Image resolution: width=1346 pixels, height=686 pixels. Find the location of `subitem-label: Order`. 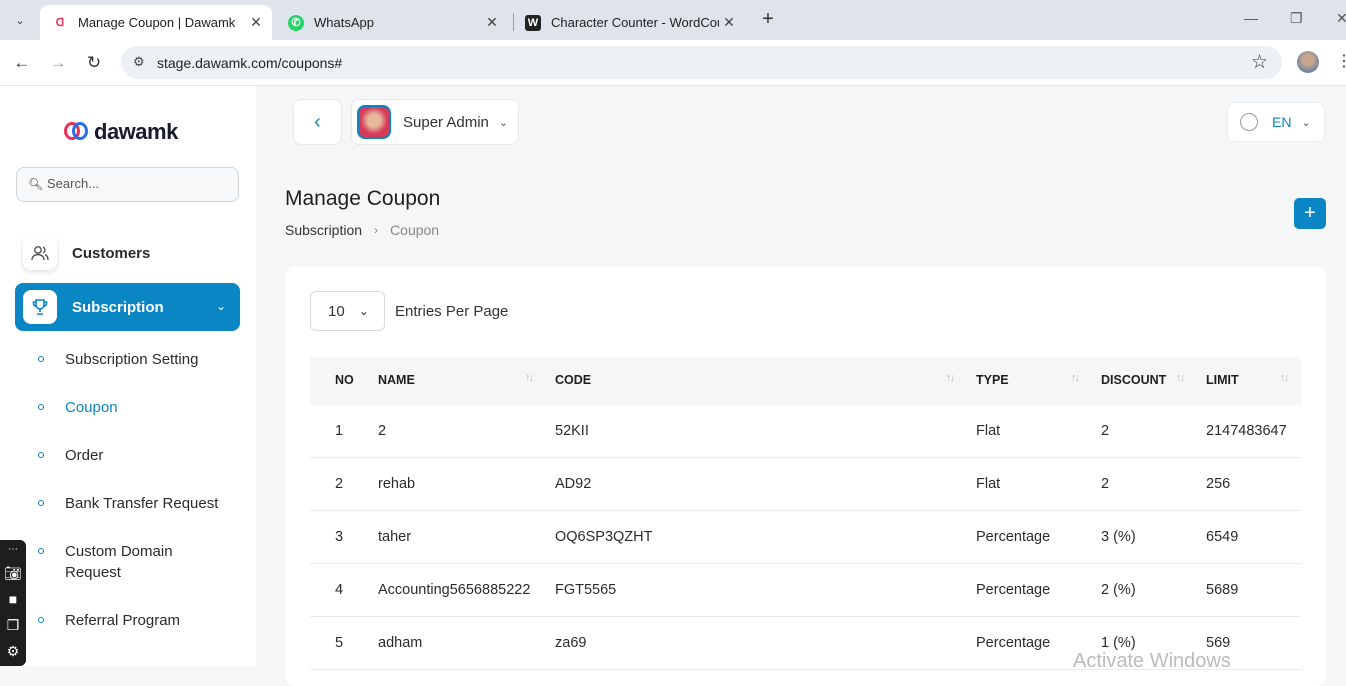

subitem-label: Order is located at coordinates (84, 455).